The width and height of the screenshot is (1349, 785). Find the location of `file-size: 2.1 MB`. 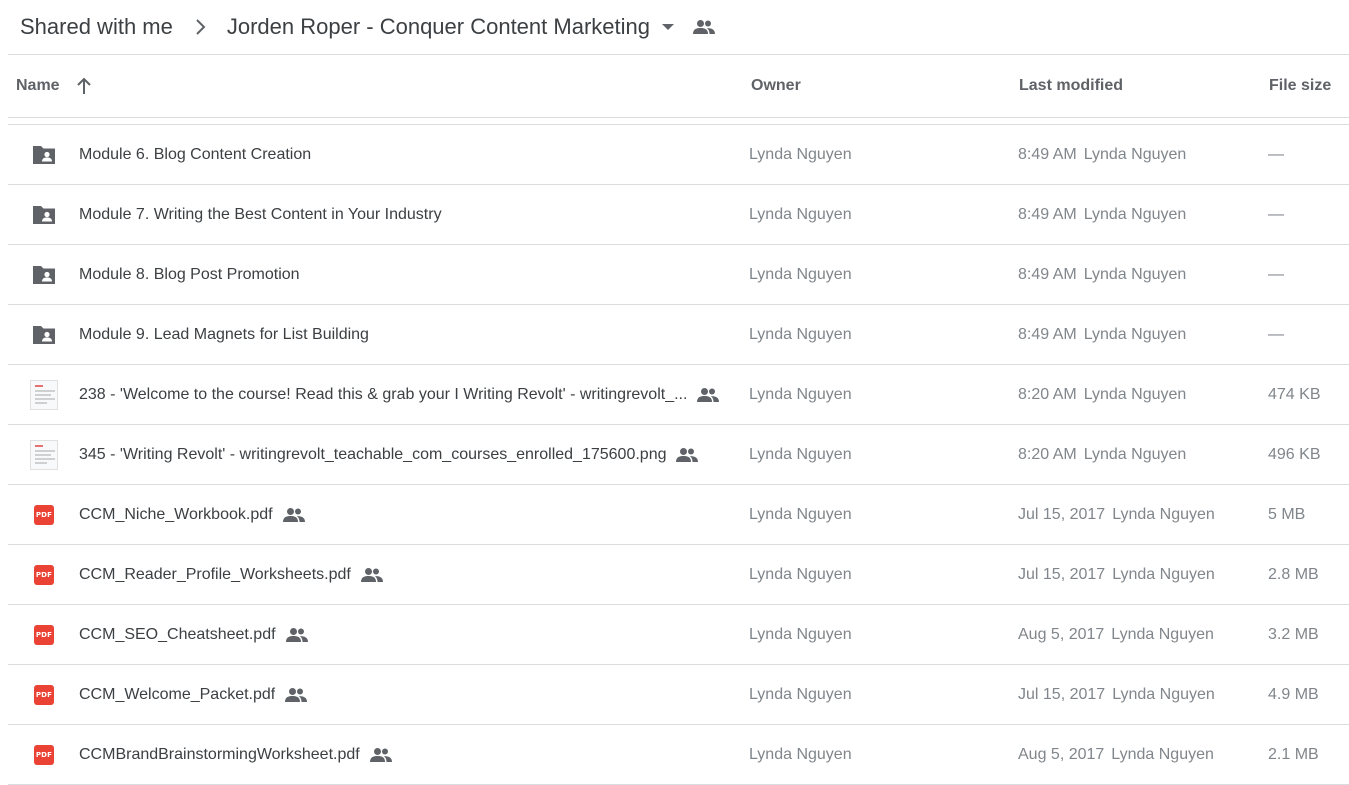

file-size: 2.1 MB is located at coordinates (1293, 754).